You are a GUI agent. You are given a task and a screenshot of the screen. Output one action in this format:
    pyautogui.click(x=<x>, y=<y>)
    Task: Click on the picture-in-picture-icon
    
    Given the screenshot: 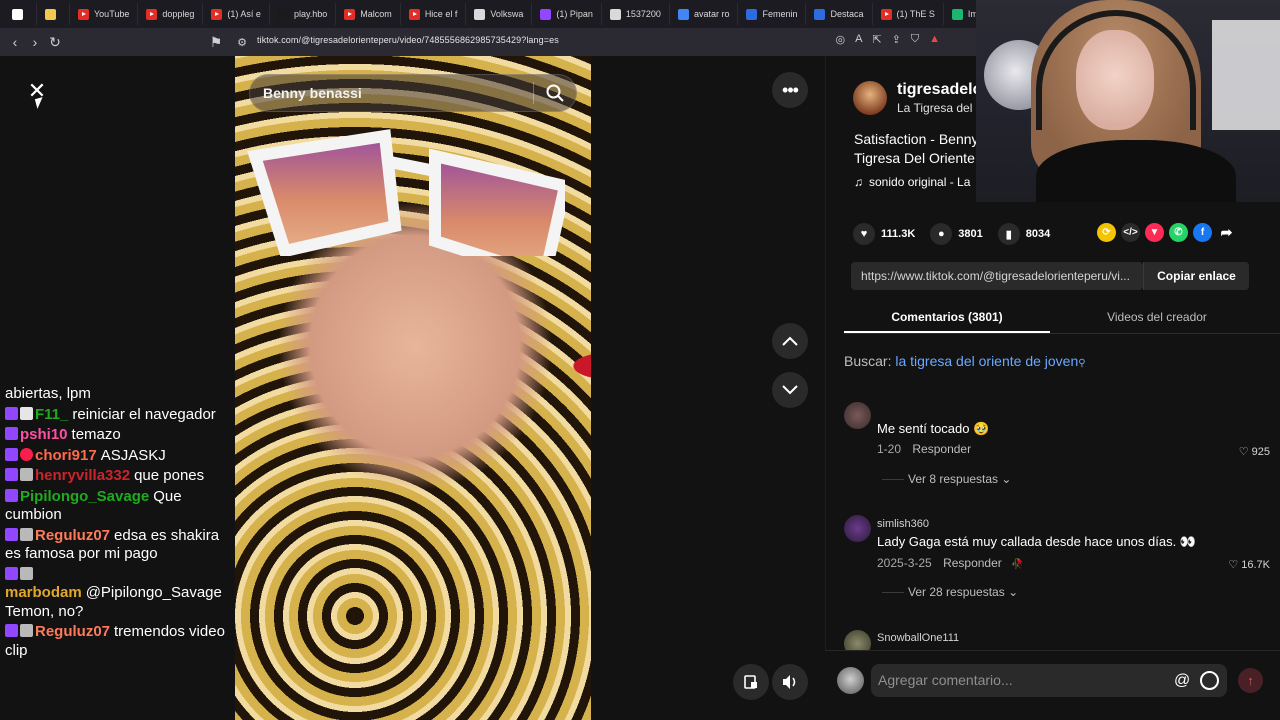 What is the action you would take?
    pyautogui.click(x=751, y=682)
    